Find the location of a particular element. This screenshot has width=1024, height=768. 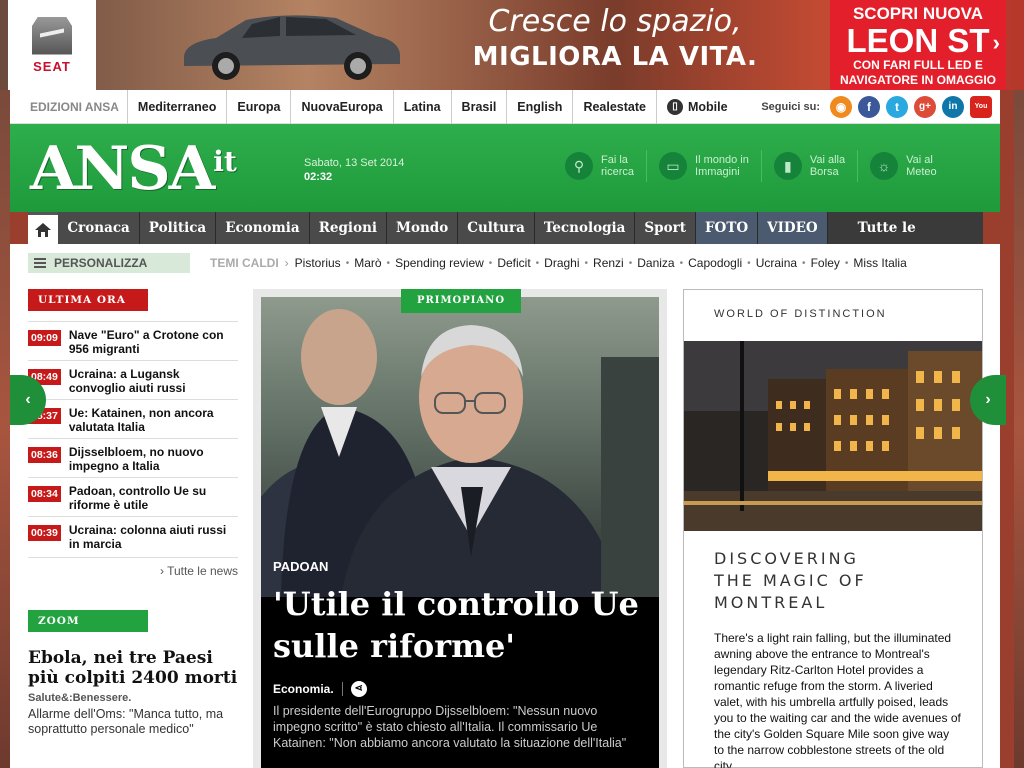

current-time: 02:32 is located at coordinates (318, 177).